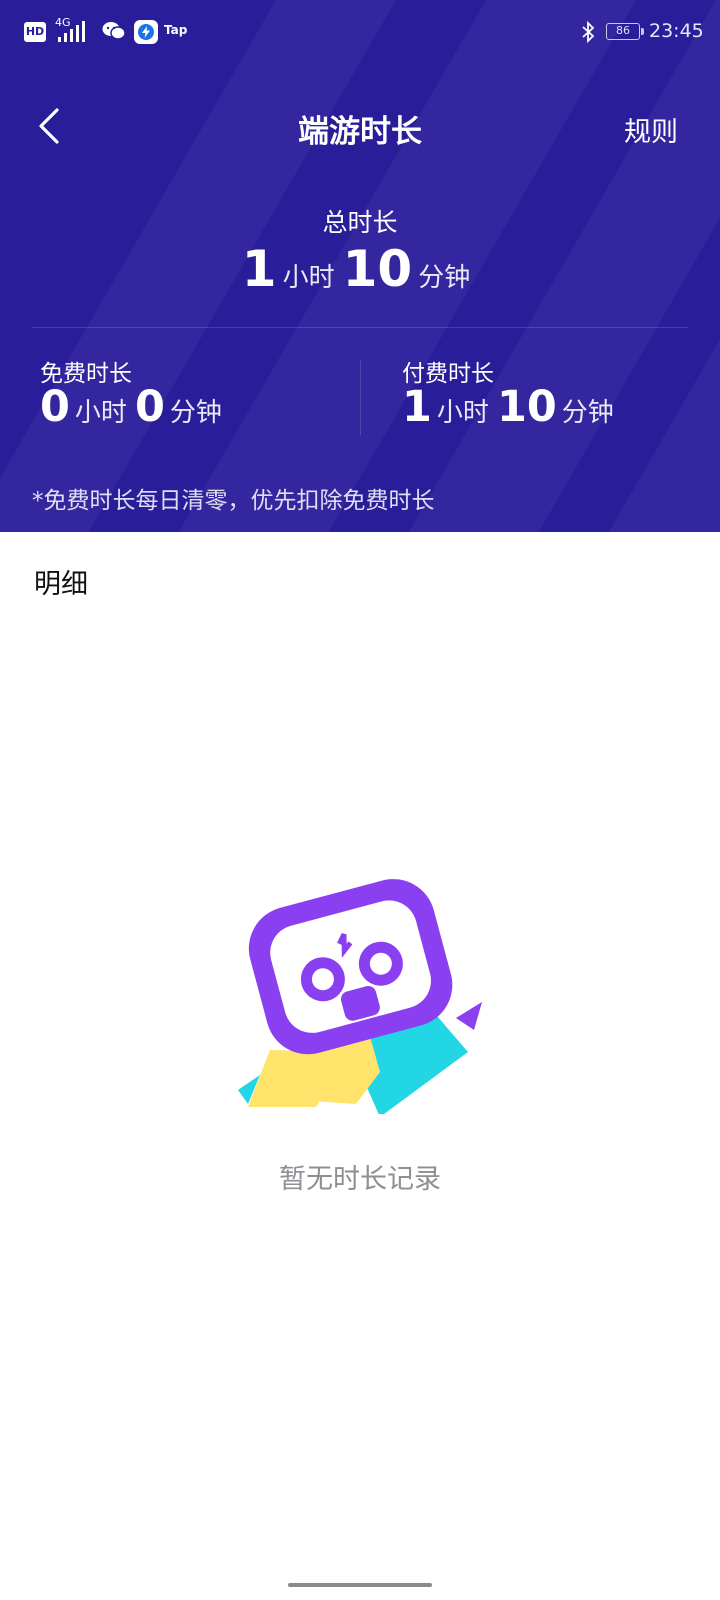  What do you see at coordinates (444, 278) in the screenshot?
I see `total-minute-unit: 分钟` at bounding box center [444, 278].